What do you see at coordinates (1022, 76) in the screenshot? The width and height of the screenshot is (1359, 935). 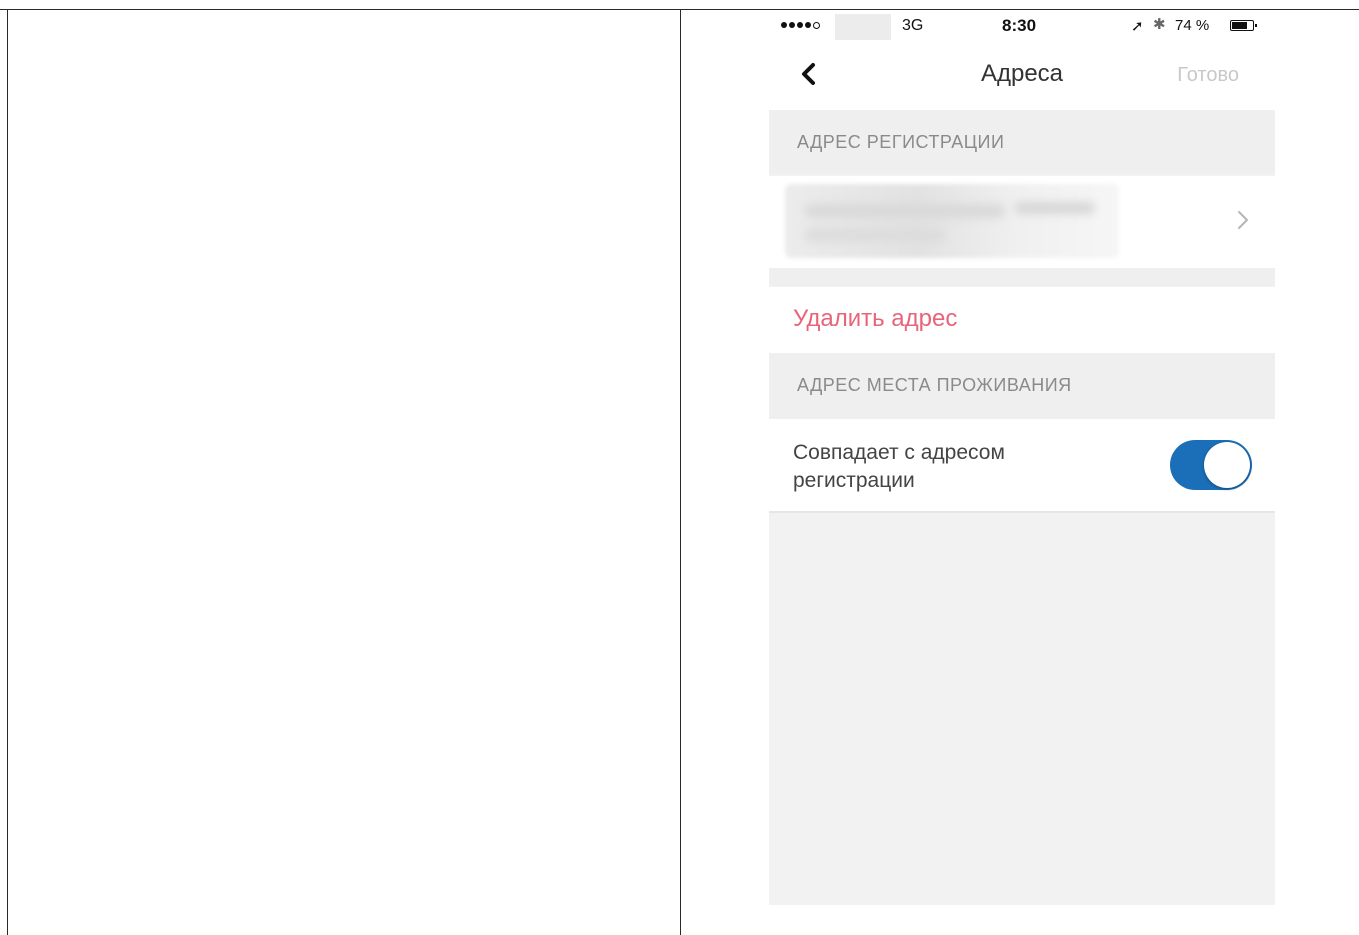 I see `navigation-bar: Адреса Готово` at bounding box center [1022, 76].